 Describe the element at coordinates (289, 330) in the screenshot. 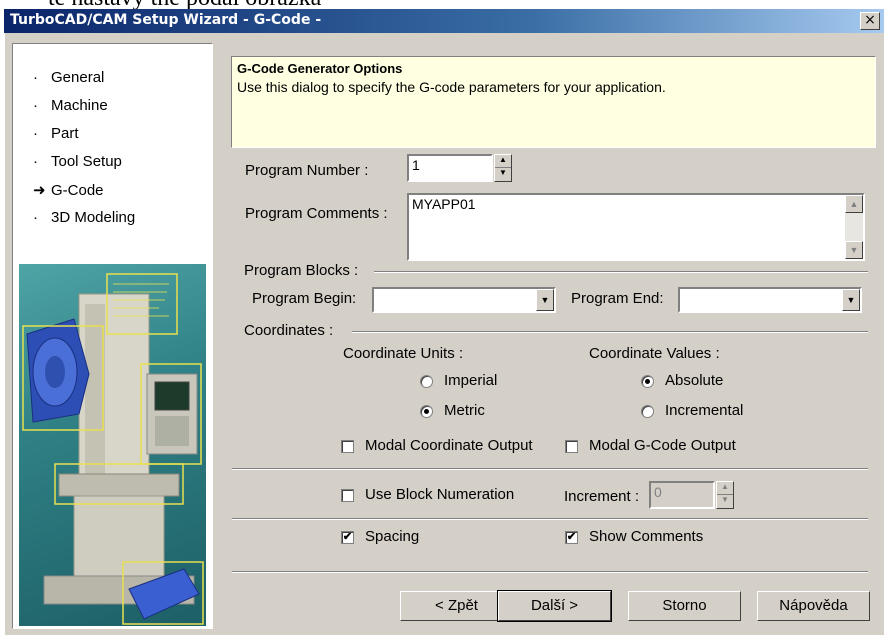

I see `coordinates-label: Coordinates :` at that location.